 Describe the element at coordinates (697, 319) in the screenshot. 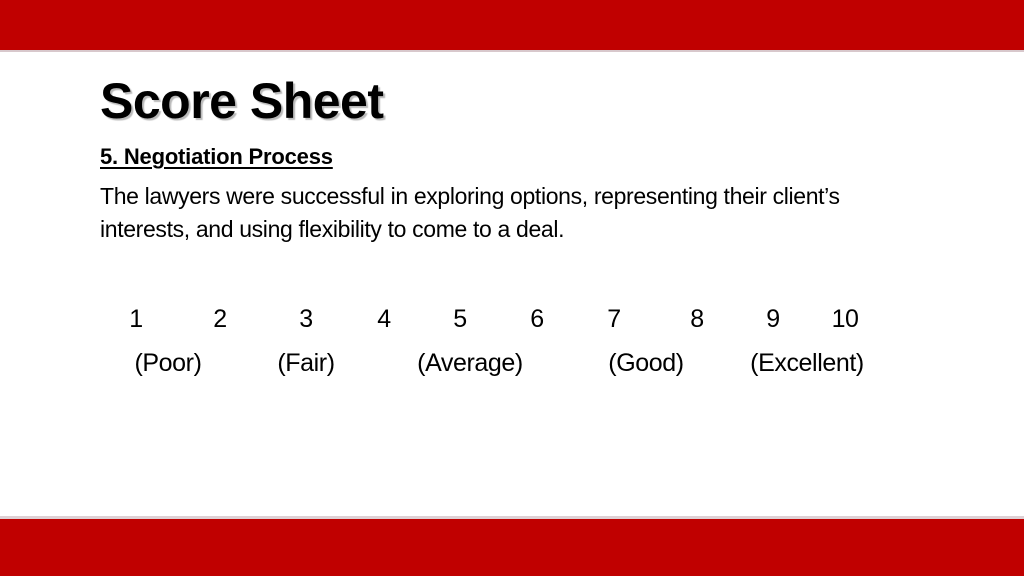

I see `rating-option-8: 8` at that location.